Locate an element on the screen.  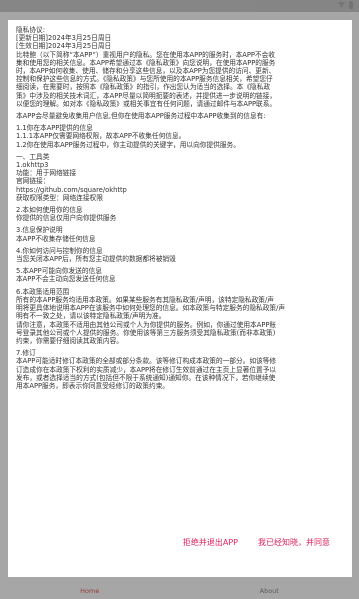
privacy-text-line: 以便您的理解。如对本《隐私政策》或相关事宜有任何问题，请通过邮件与本APP联系。 is located at coordinates (146, 103).